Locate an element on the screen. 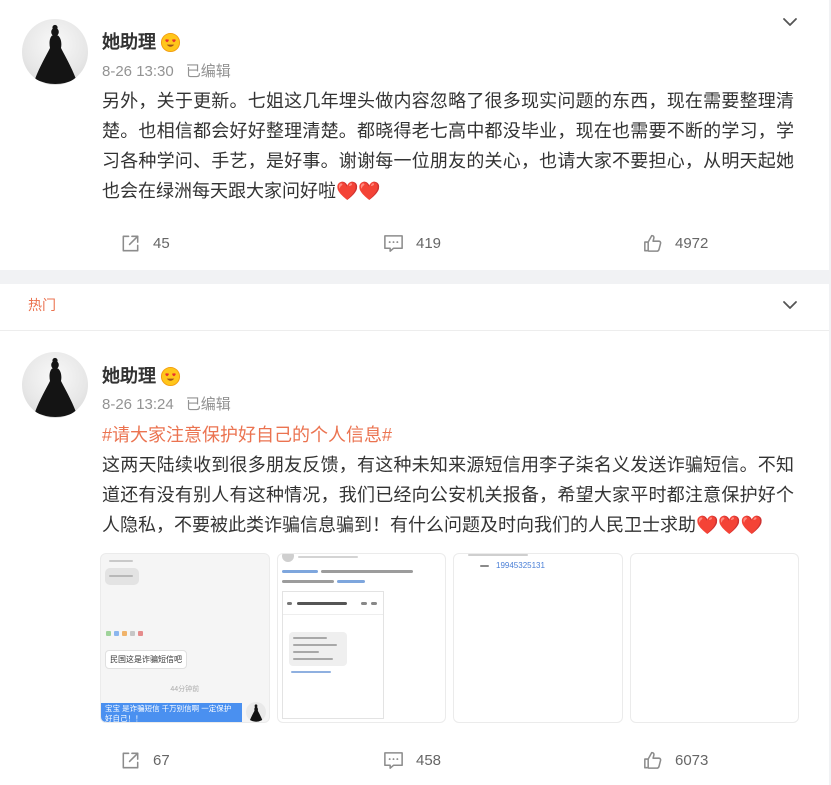 This screenshot has width=831, height=785. heart-emoji: ❤️❤️ is located at coordinates (358, 191).